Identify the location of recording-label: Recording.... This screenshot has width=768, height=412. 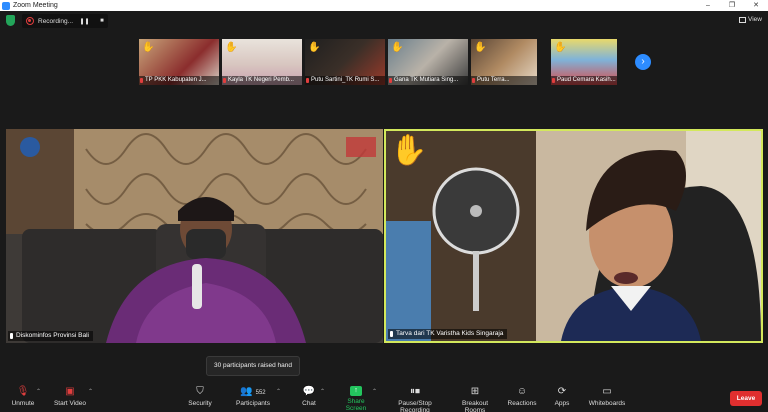
(56, 21).